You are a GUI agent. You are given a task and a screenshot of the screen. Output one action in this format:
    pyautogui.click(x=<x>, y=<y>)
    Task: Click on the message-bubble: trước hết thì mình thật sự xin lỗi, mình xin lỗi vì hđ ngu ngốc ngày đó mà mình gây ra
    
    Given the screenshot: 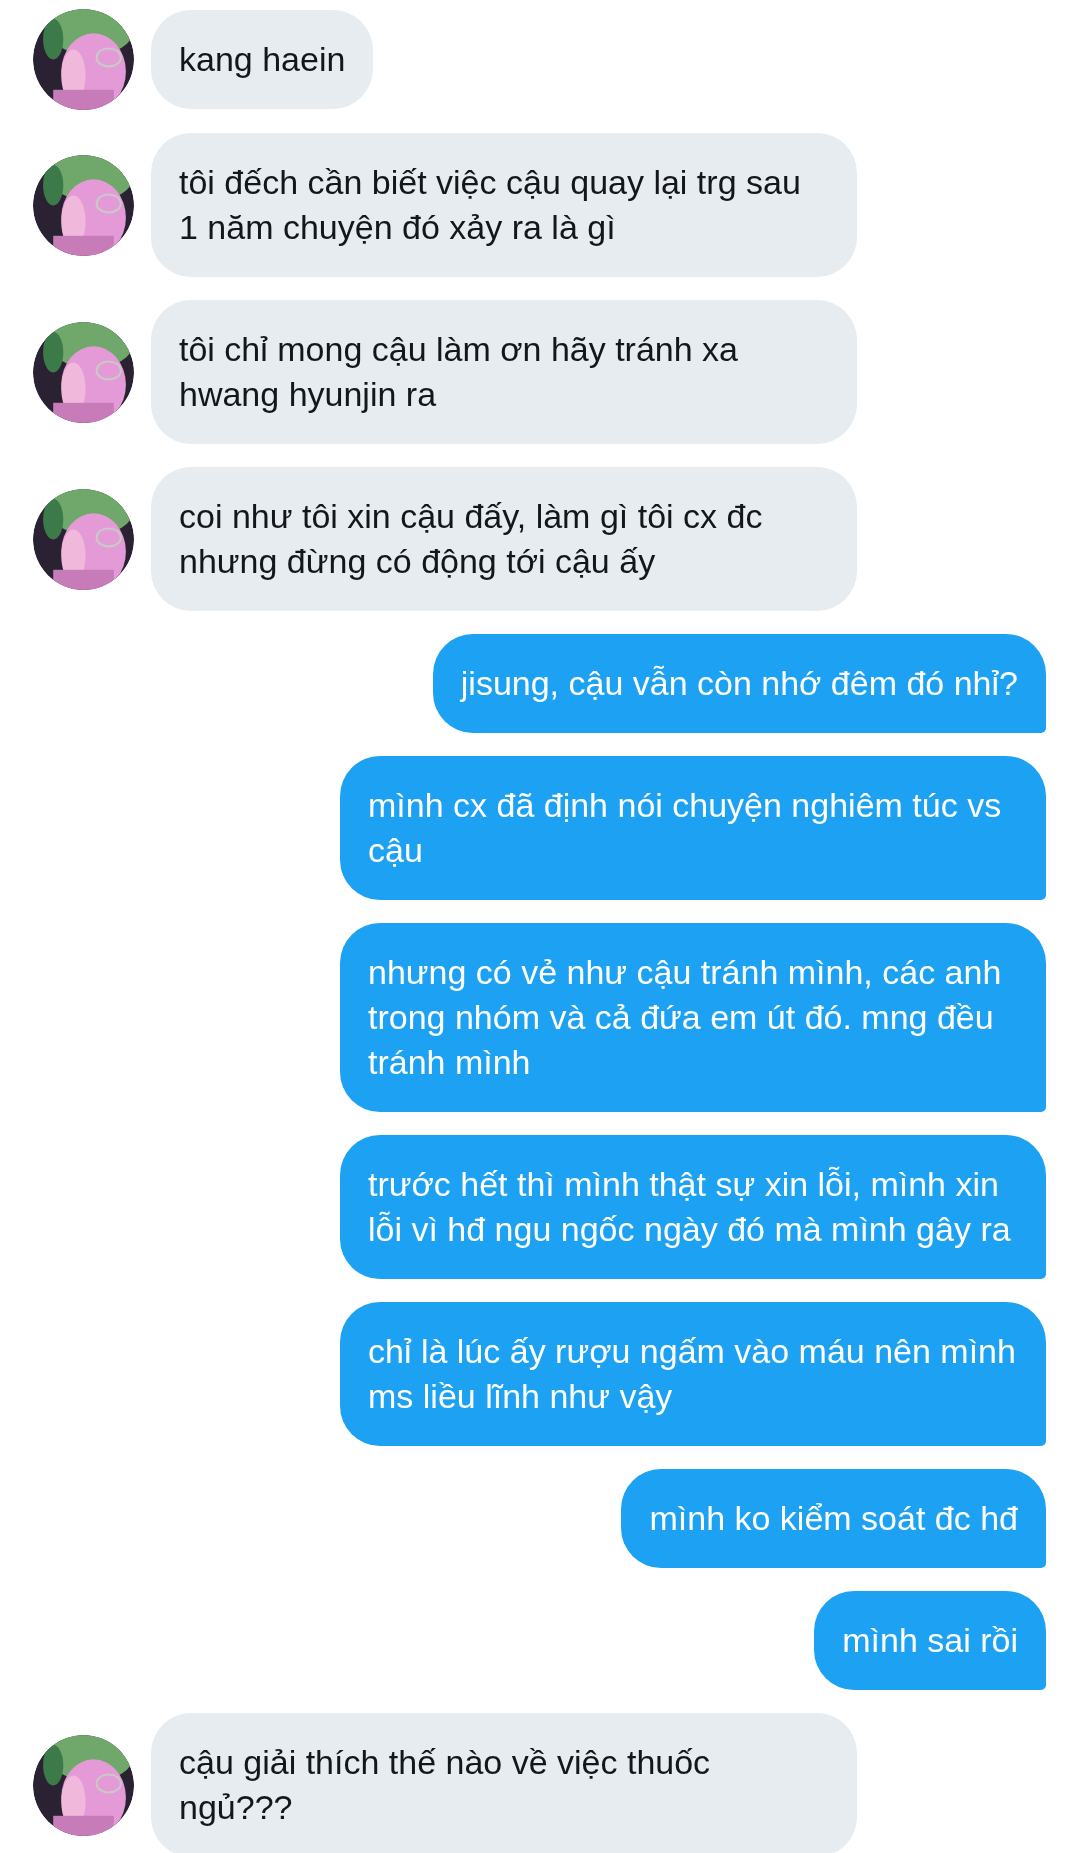 What is the action you would take?
    pyautogui.click(x=693, y=1207)
    